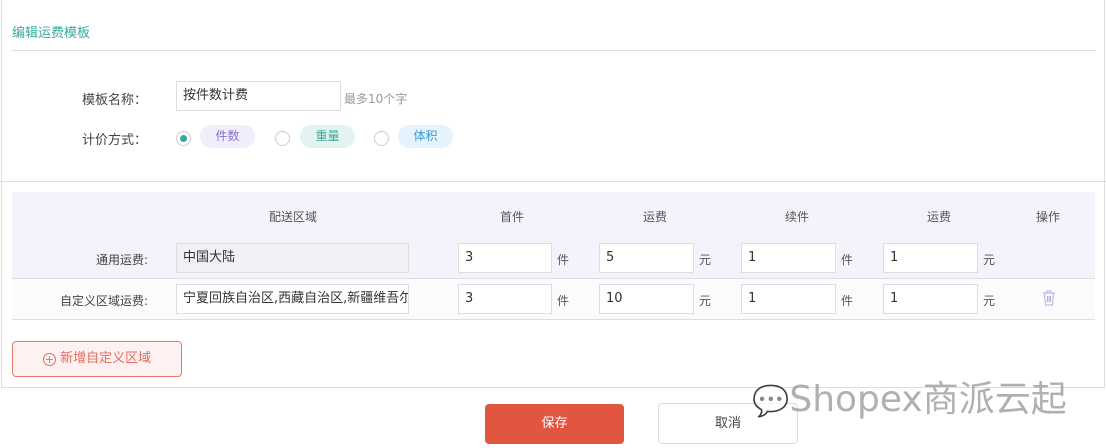 This screenshot has width=1106, height=448. I want to click on row-label: 自定义区域运费:, so click(103, 301).